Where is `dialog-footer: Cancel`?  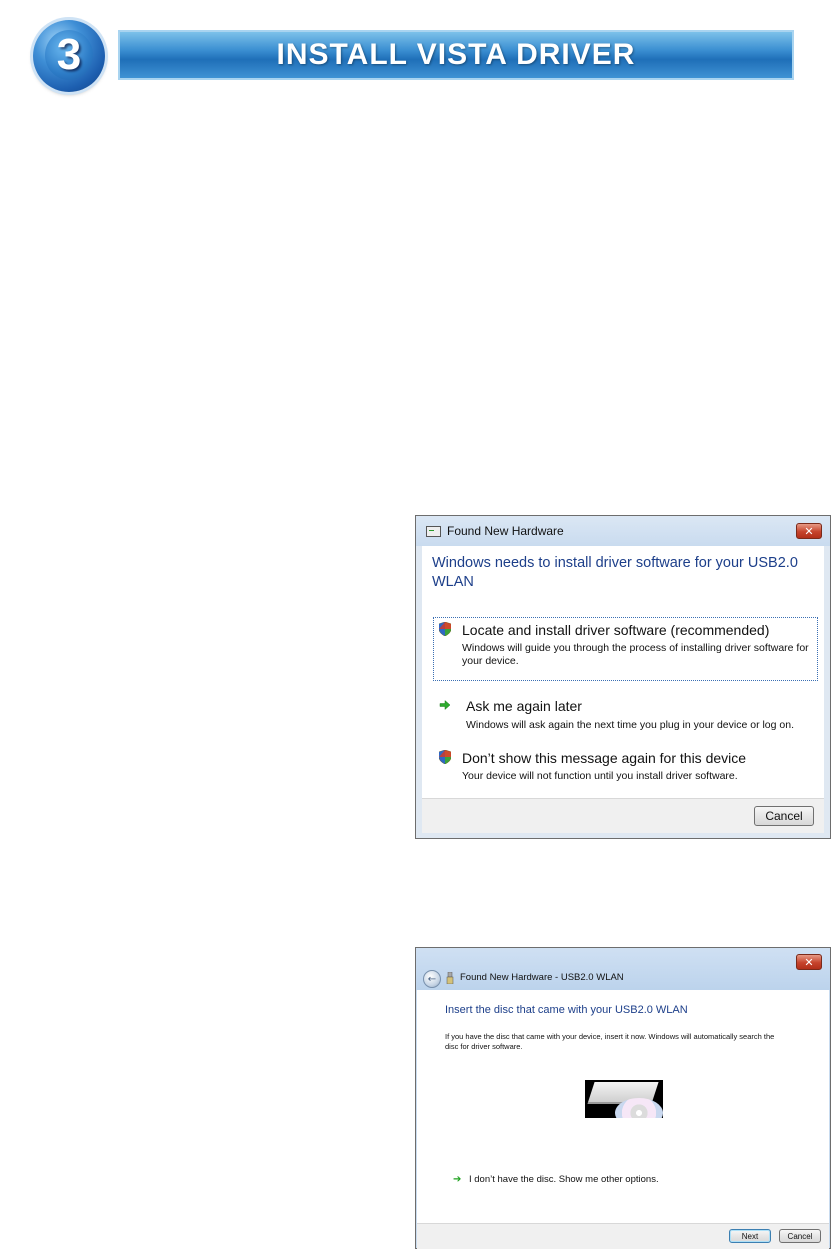 dialog-footer: Cancel is located at coordinates (623, 815).